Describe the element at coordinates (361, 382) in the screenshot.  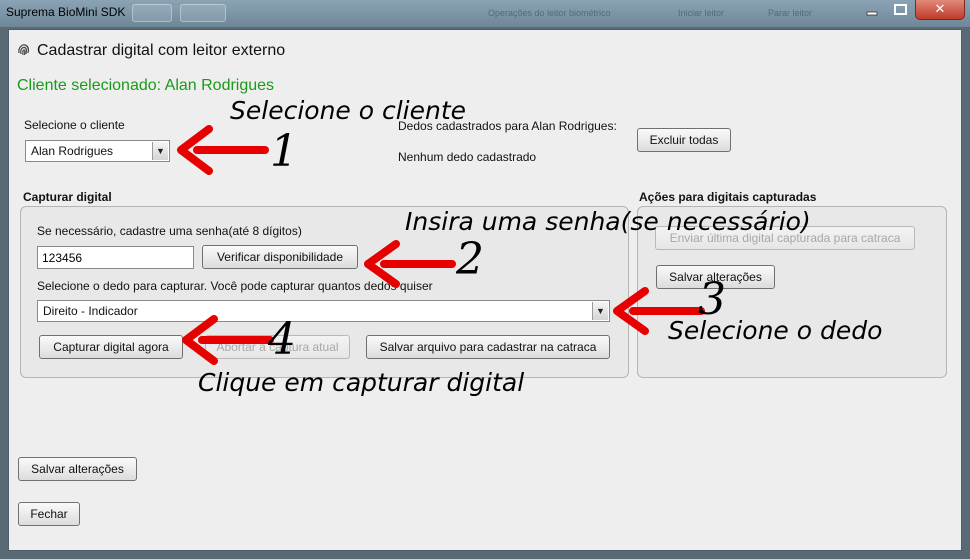
I see `annotation-step4-text: Clique em capturar digital` at that location.